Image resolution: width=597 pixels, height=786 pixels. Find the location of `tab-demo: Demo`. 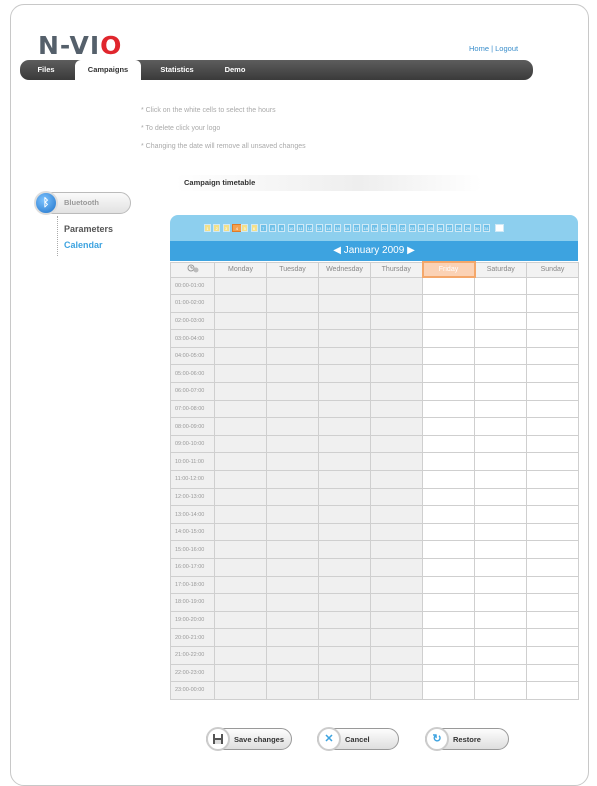

tab-demo: Demo is located at coordinates (235, 70).